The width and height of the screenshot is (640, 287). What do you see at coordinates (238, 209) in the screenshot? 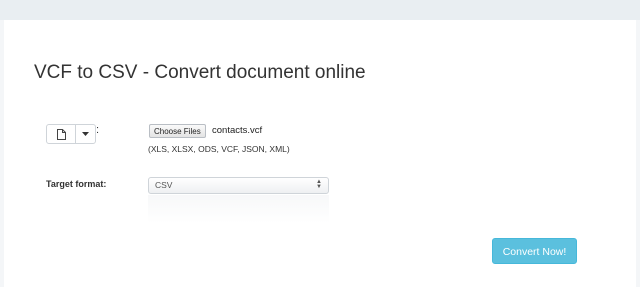
I see `select-shadow` at bounding box center [238, 209].